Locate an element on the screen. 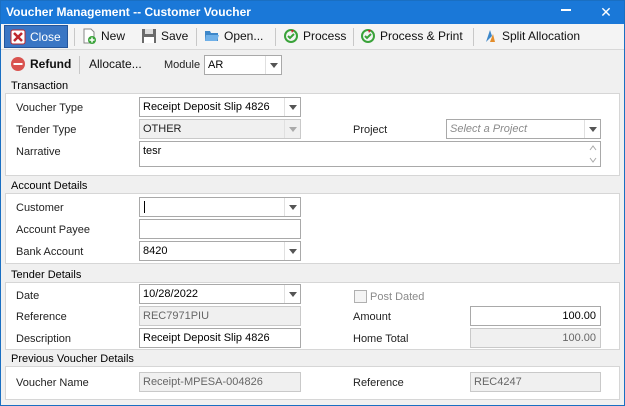 The height and width of the screenshot is (406, 625). refund-button: Refund is located at coordinates (40, 64).